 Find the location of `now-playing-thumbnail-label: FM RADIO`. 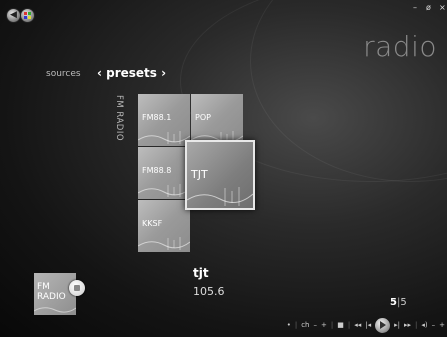

now-playing-thumbnail-label: FM RADIO is located at coordinates (51, 292).